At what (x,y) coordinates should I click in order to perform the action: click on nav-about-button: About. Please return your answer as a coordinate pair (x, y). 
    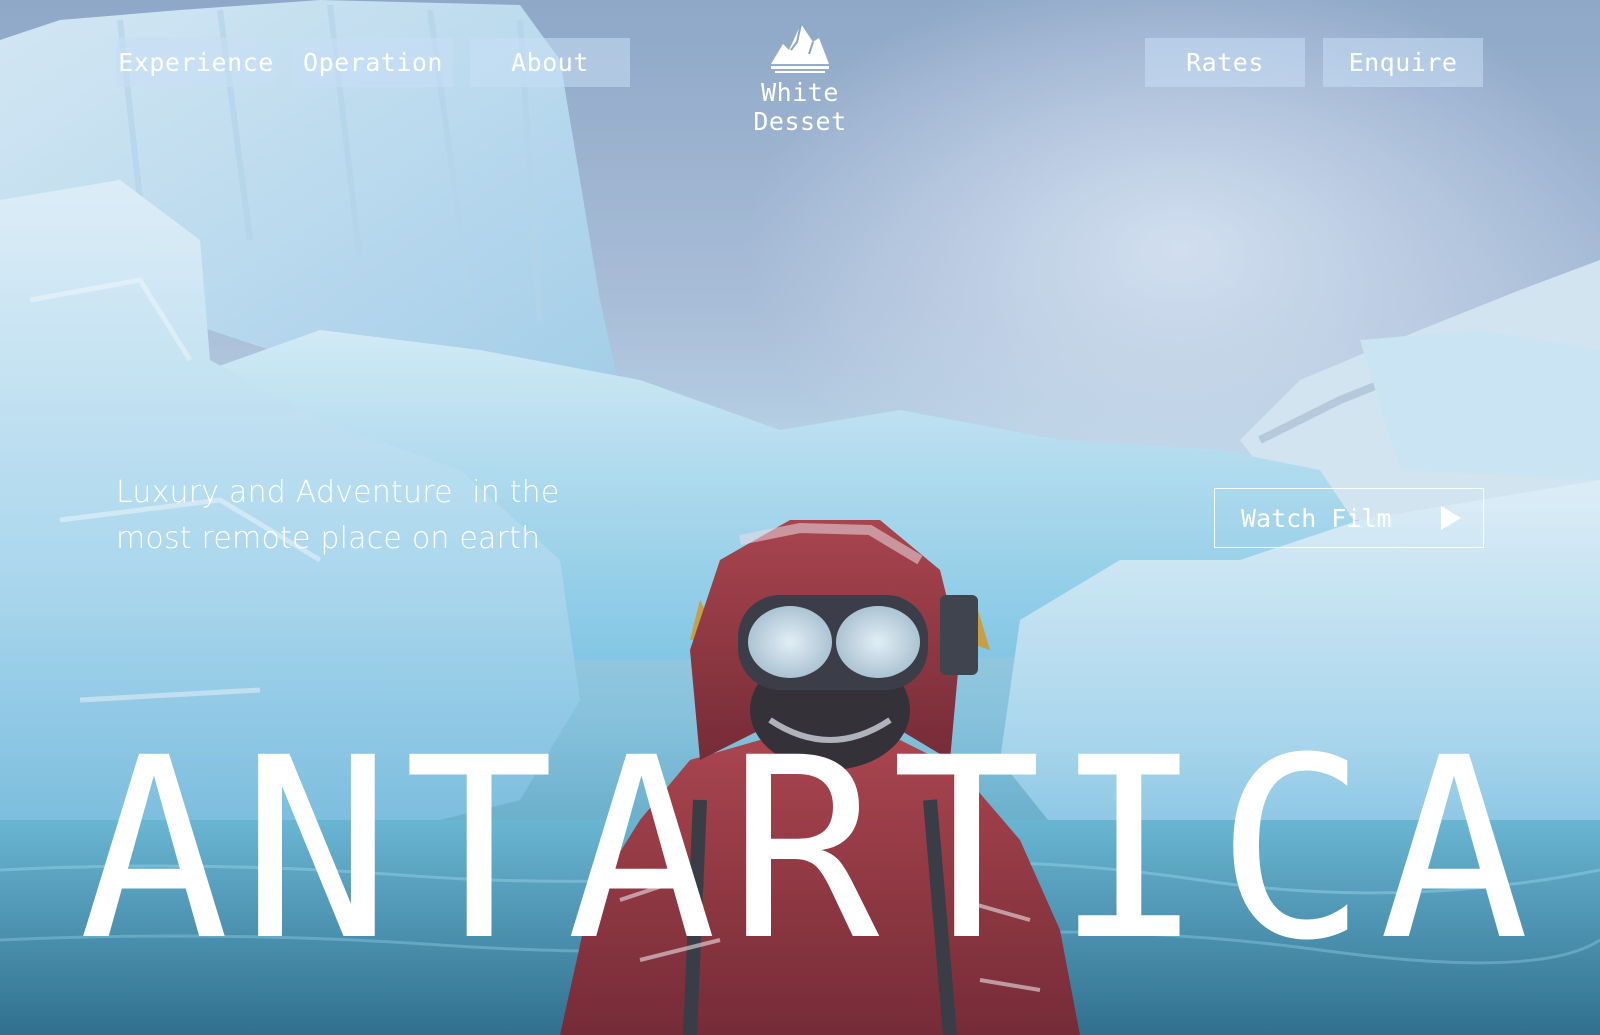
    Looking at the image, I should click on (550, 62).